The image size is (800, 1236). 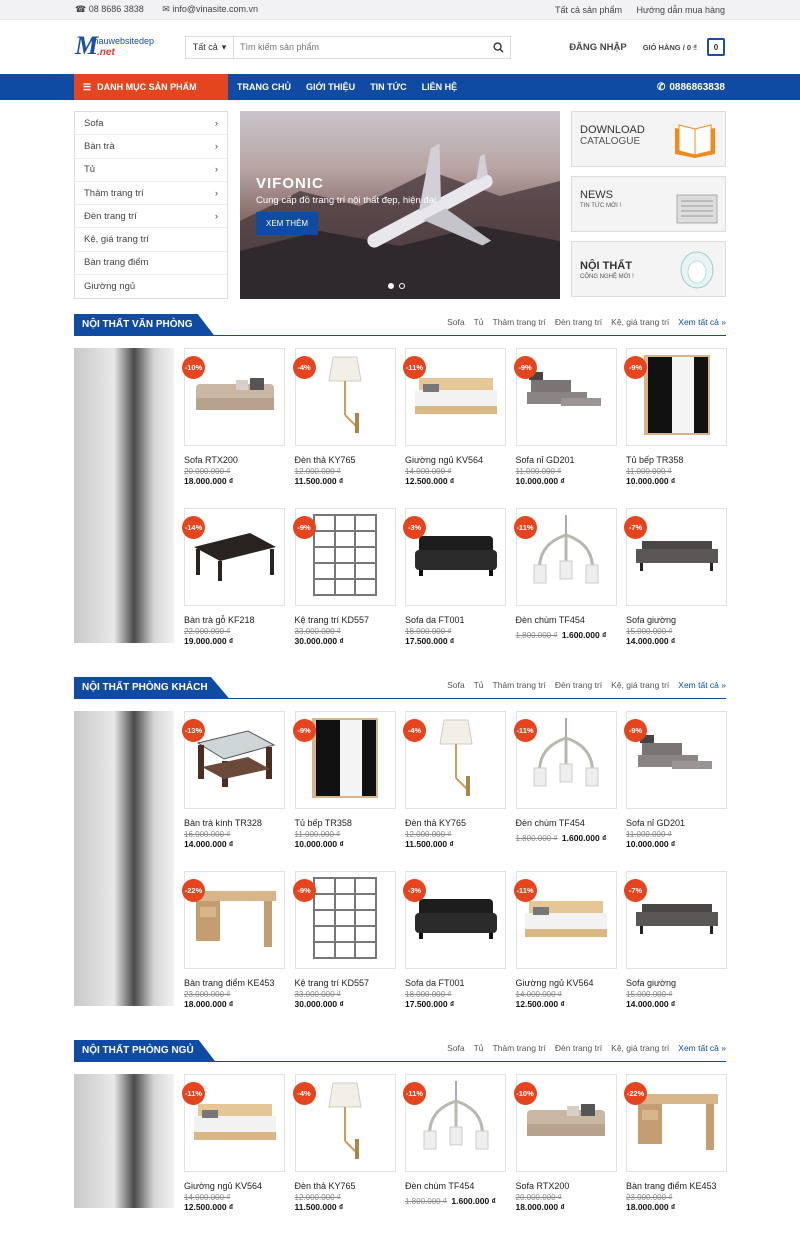 What do you see at coordinates (152, 688) in the screenshot?
I see `section-title: NỘI THẤT PHÒNG KHÁCH` at bounding box center [152, 688].